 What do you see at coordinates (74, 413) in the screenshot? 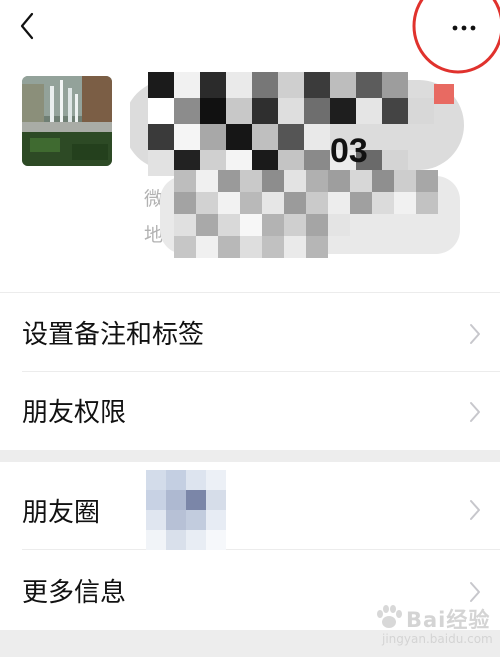
I see `friend-permissions-label: 朋友权限` at bounding box center [74, 413].